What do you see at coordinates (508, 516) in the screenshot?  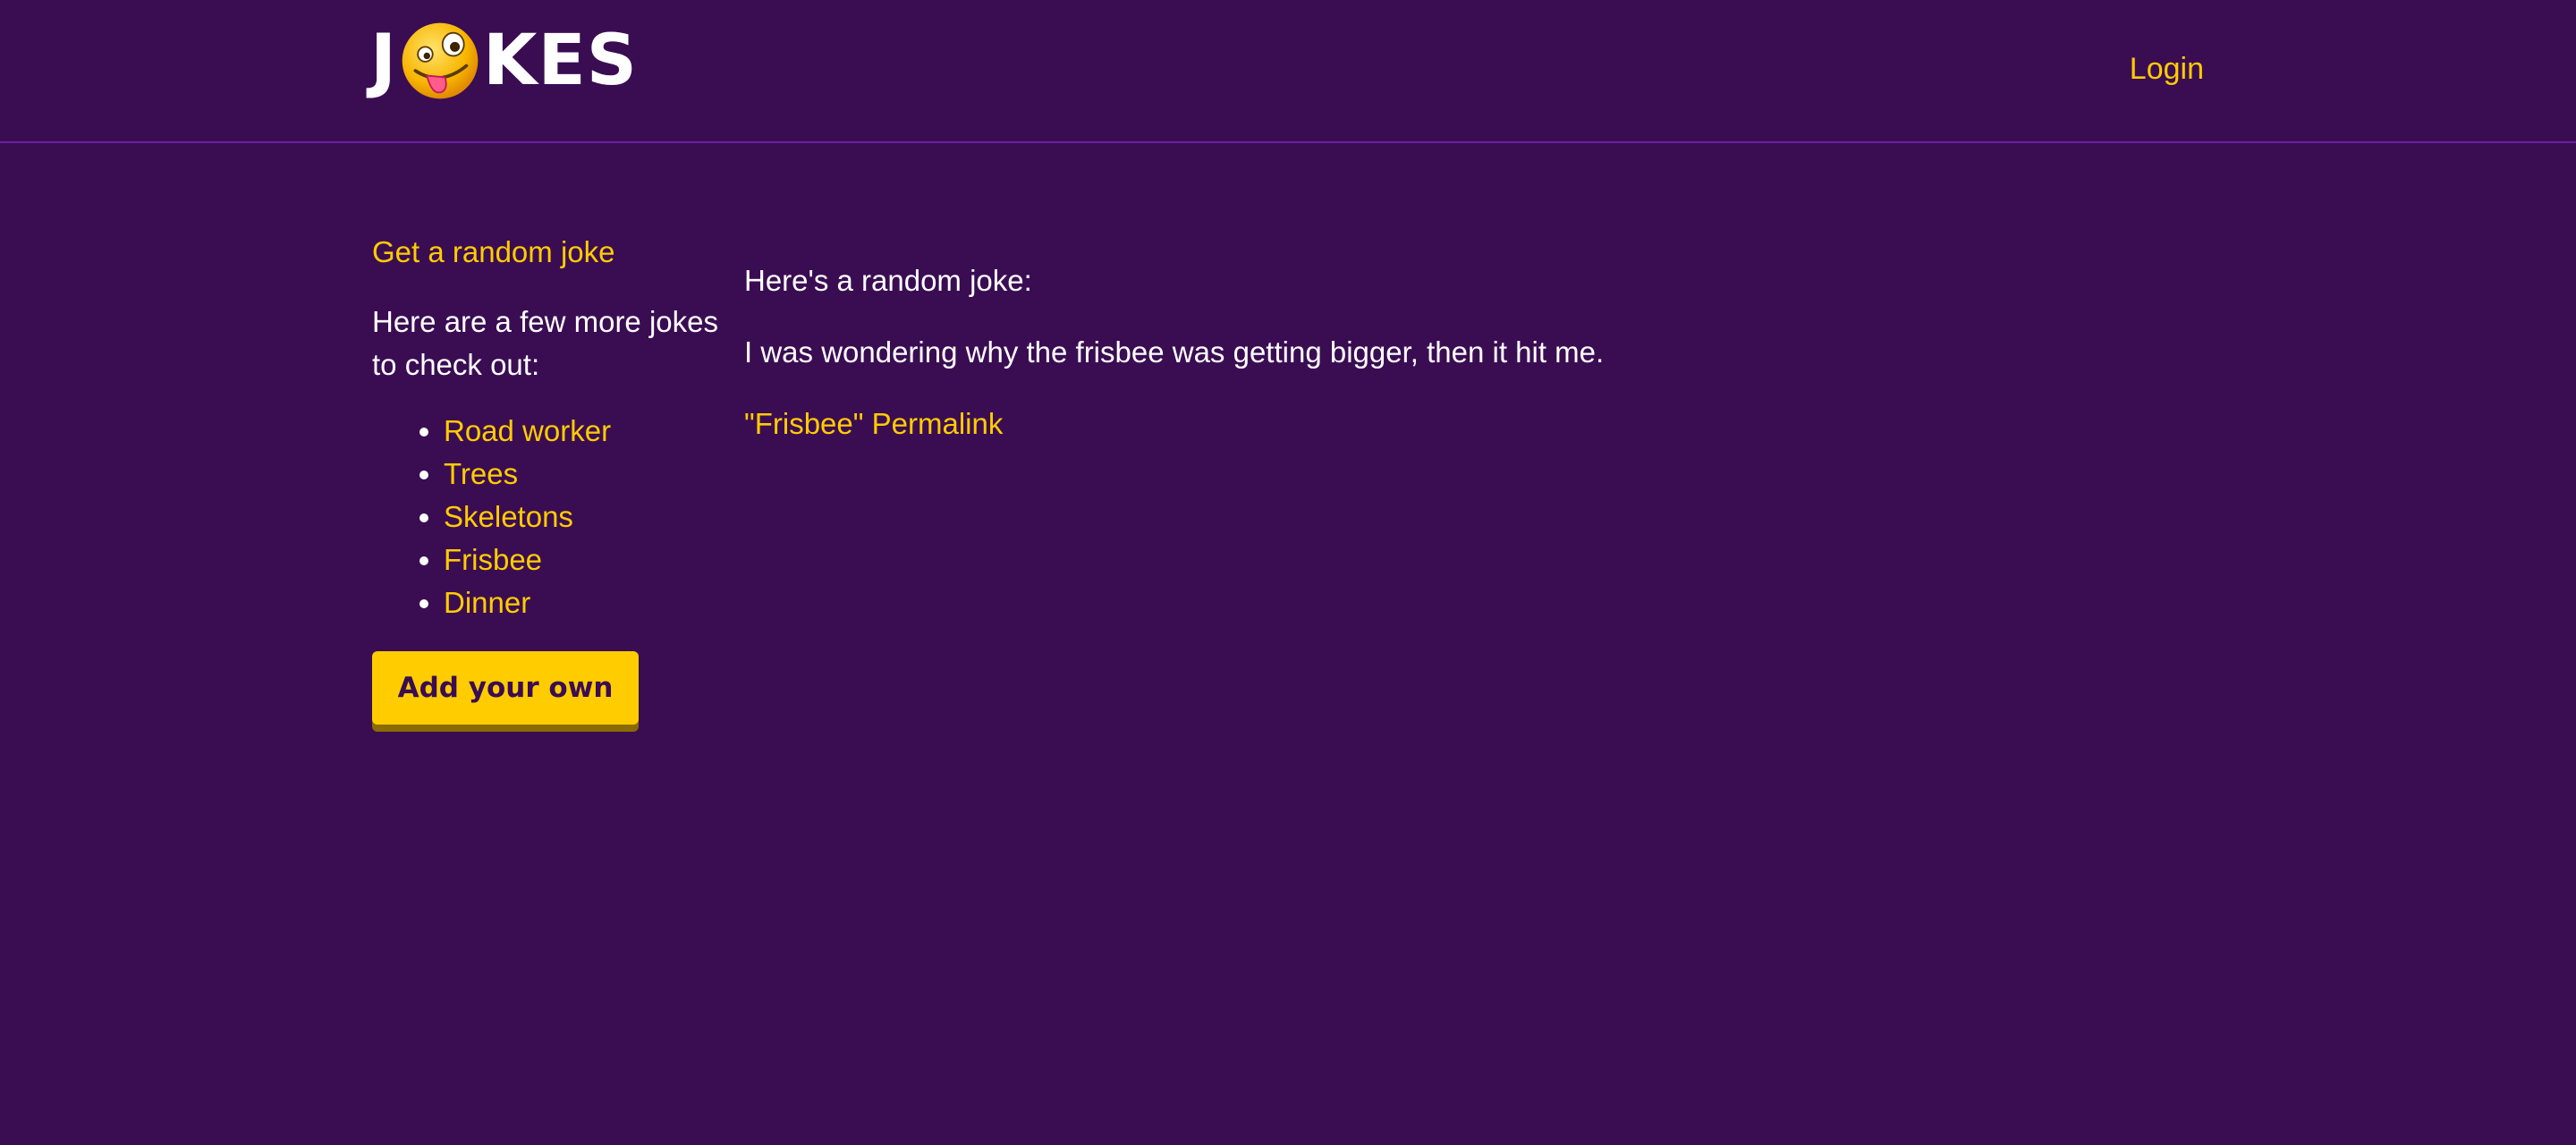 I see `joke-link-skeletons: Skeletons` at bounding box center [508, 516].